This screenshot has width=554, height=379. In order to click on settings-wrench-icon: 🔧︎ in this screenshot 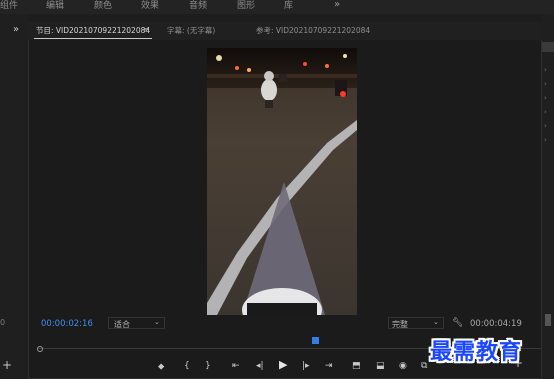, I will do `click(457, 323)`.